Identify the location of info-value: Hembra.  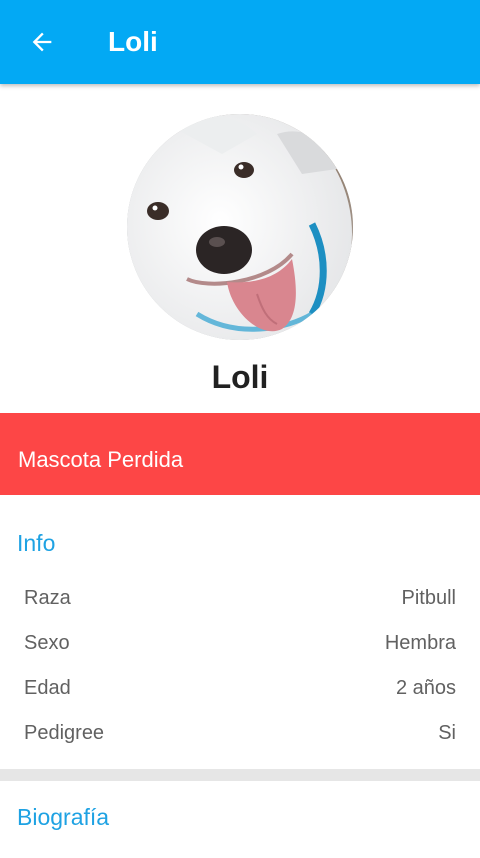
(420, 642).